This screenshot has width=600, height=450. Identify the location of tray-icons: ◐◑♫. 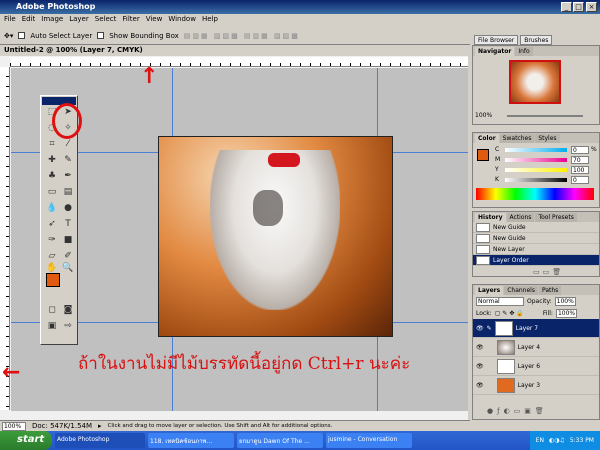
(557, 440).